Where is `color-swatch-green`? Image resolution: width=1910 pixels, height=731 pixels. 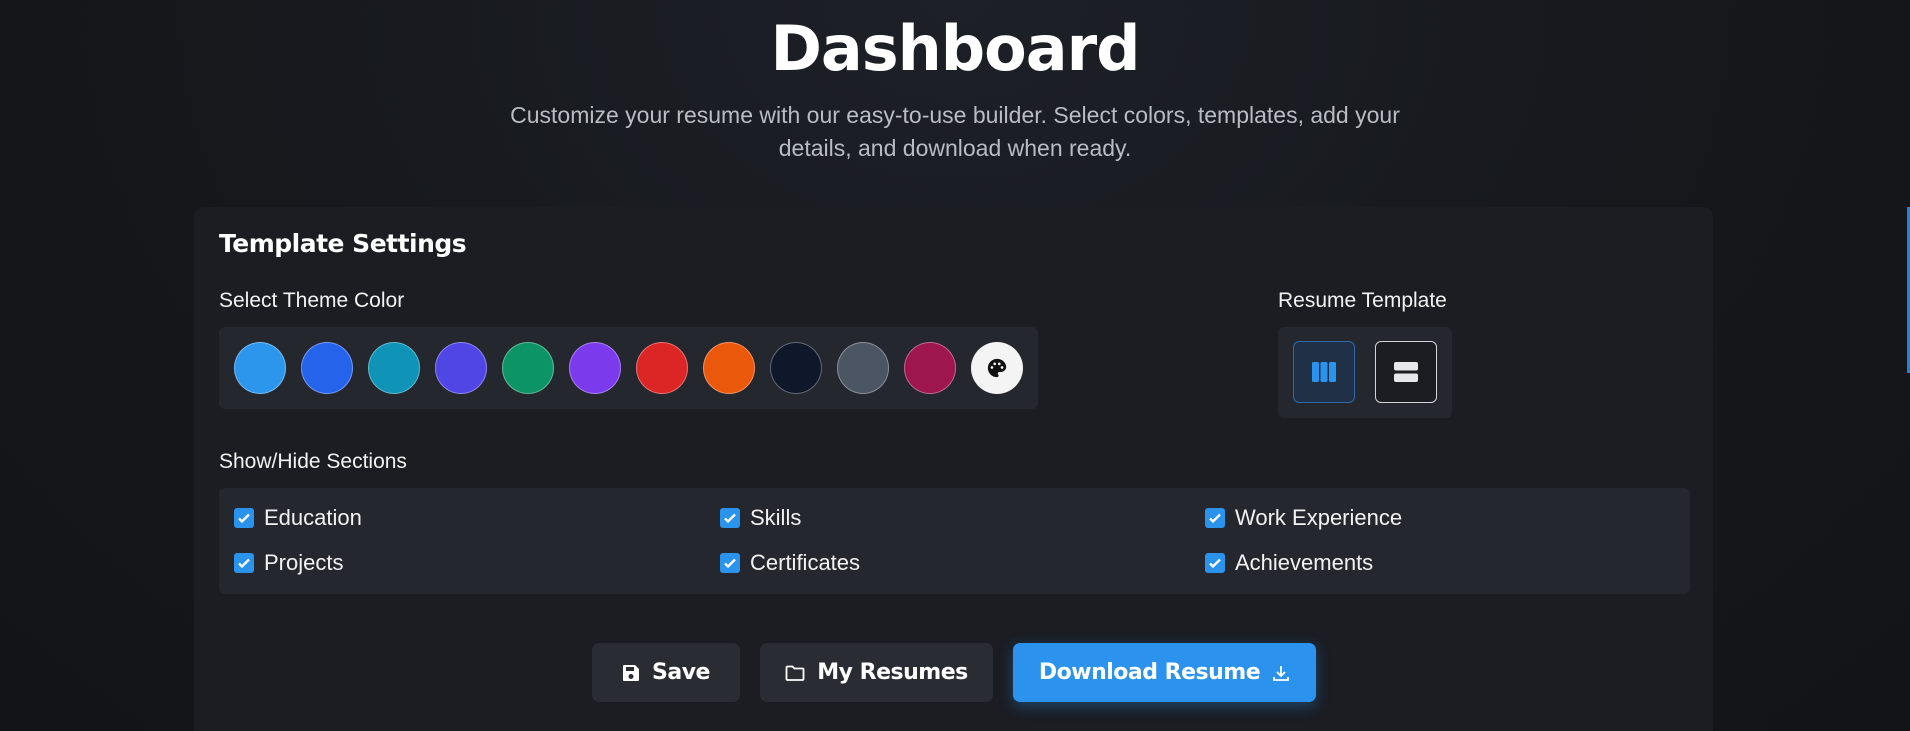
color-swatch-green is located at coordinates (528, 368).